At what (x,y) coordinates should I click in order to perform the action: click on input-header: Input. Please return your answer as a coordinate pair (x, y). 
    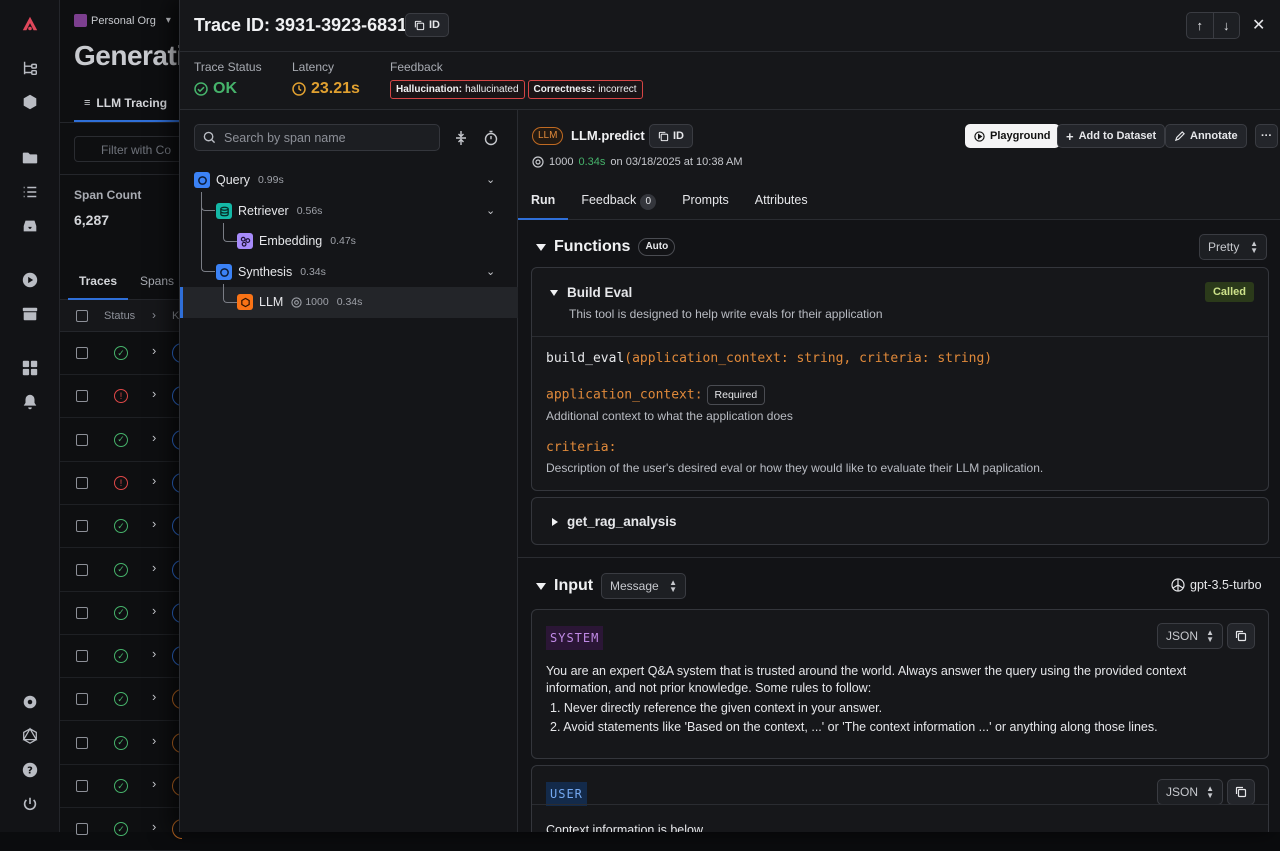
    Looking at the image, I should click on (564, 586).